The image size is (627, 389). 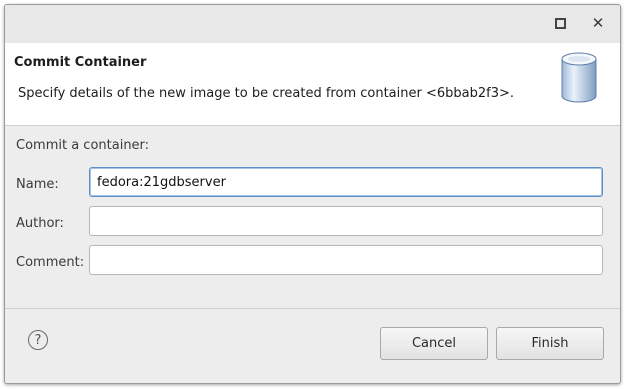 What do you see at coordinates (346, 182) in the screenshot?
I see `name-input` at bounding box center [346, 182].